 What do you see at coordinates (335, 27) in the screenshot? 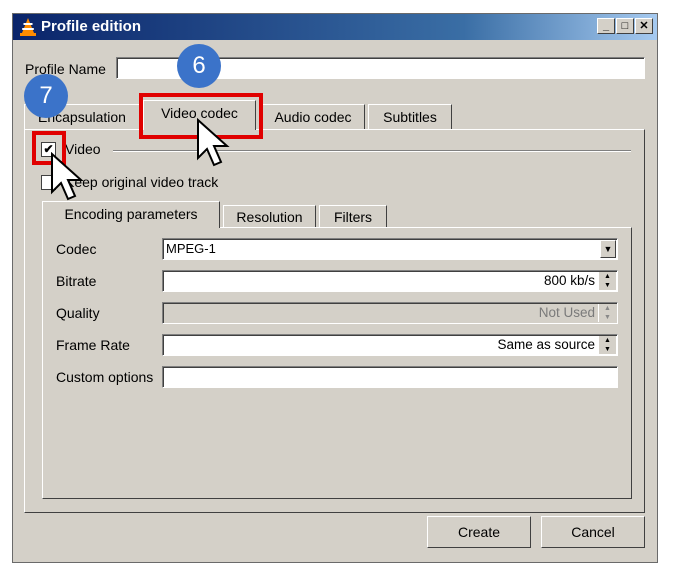
I see `title-bar: Profile edition _ □ ✕` at bounding box center [335, 27].